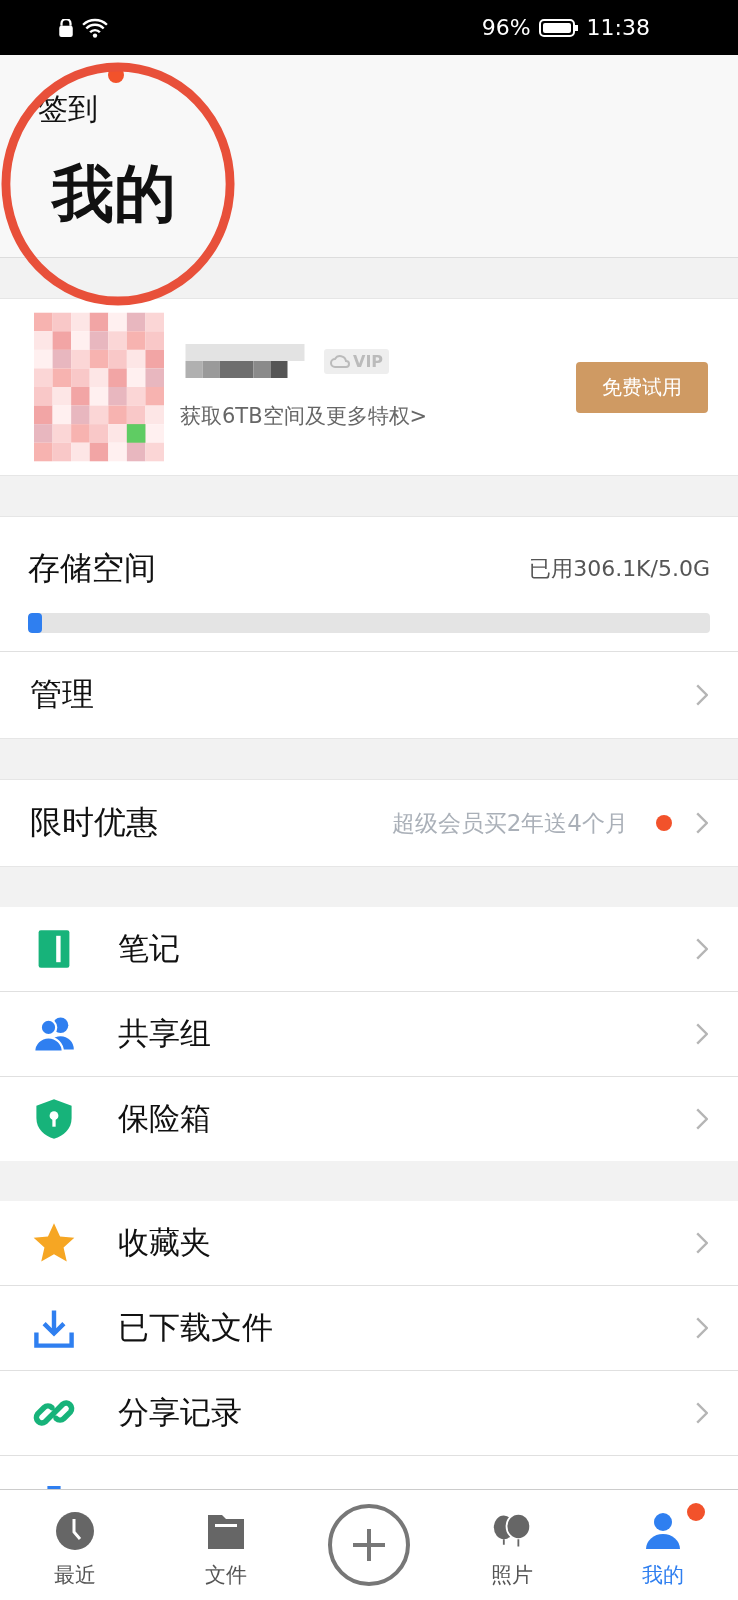 The image size is (738, 1600). Describe the element at coordinates (226, 1545) in the screenshot. I see `nav-tab: 文件` at that location.